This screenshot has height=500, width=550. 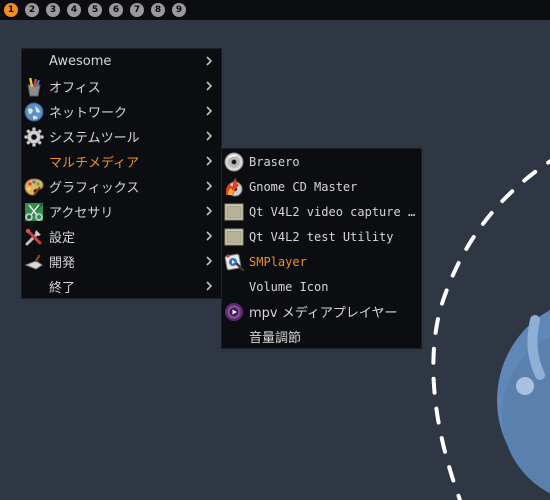 I want to click on submenu-item-volume-control: 音量調節, so click(x=321, y=336).